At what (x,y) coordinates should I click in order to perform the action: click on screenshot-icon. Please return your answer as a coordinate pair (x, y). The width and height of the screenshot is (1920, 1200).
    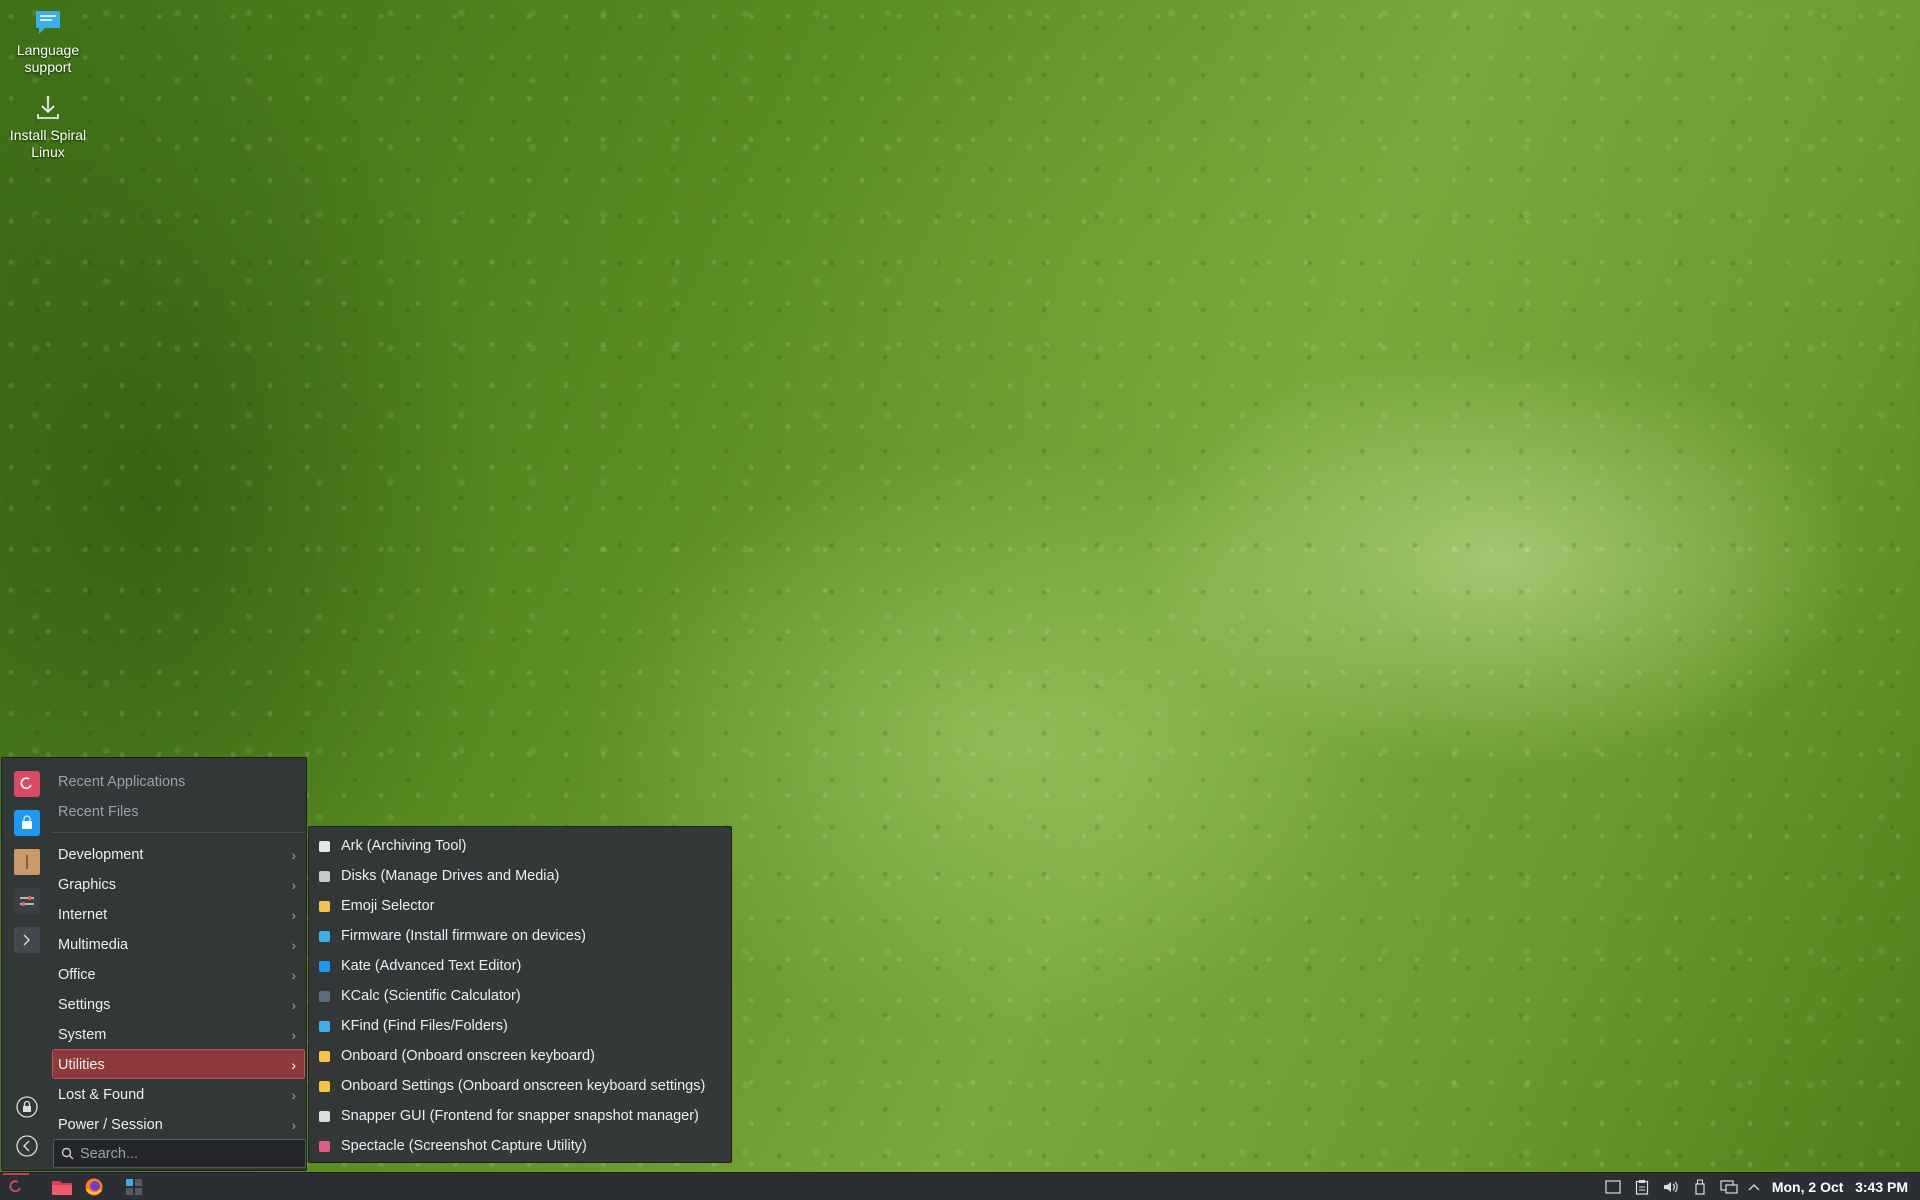
    Looking at the image, I should click on (324, 1146).